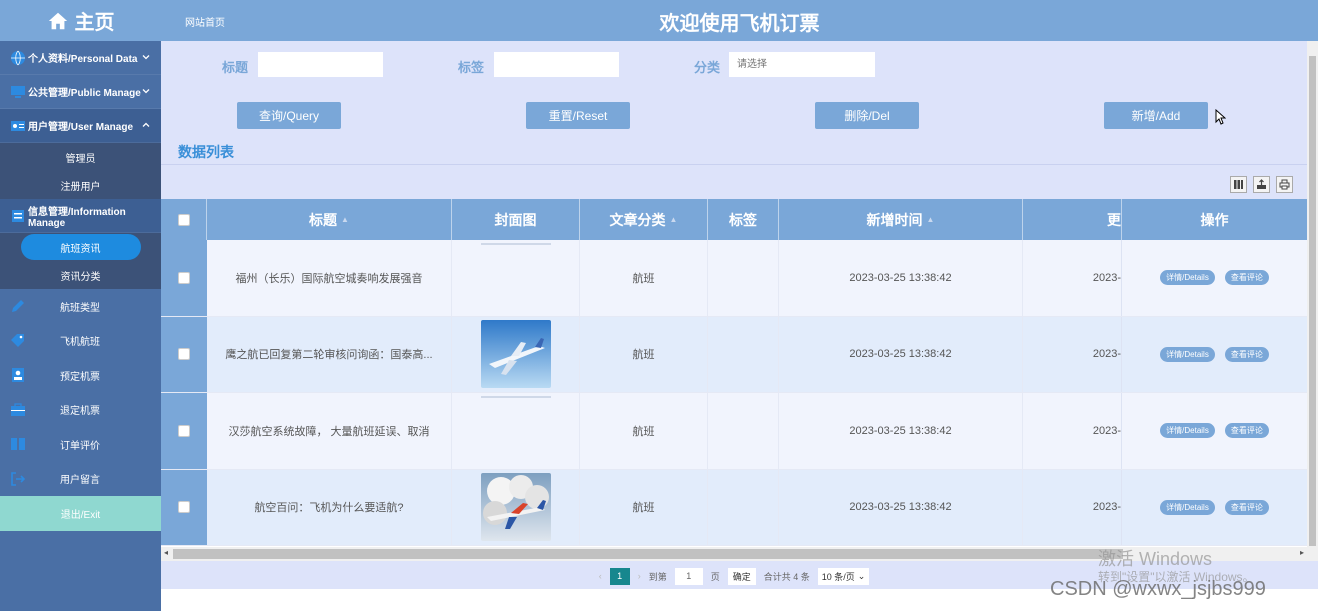  What do you see at coordinates (739, 20) in the screenshot?
I see `top-header: 网站首页 欢迎使用飞机订票` at bounding box center [739, 20].